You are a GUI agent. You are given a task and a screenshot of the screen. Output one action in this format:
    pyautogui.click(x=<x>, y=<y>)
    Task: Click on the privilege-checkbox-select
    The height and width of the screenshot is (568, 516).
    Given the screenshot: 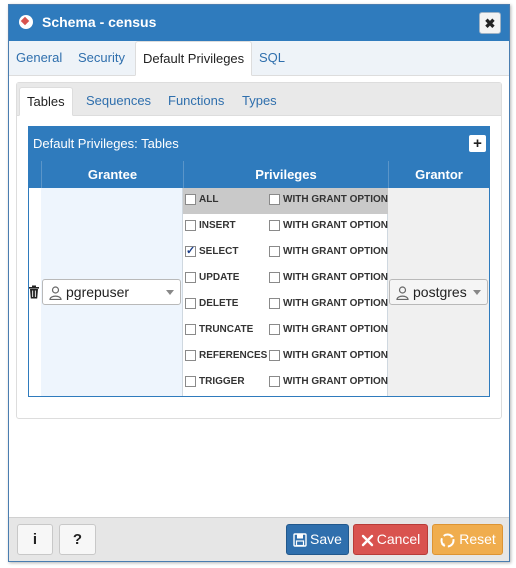 What is the action you would take?
    pyautogui.click(x=190, y=250)
    